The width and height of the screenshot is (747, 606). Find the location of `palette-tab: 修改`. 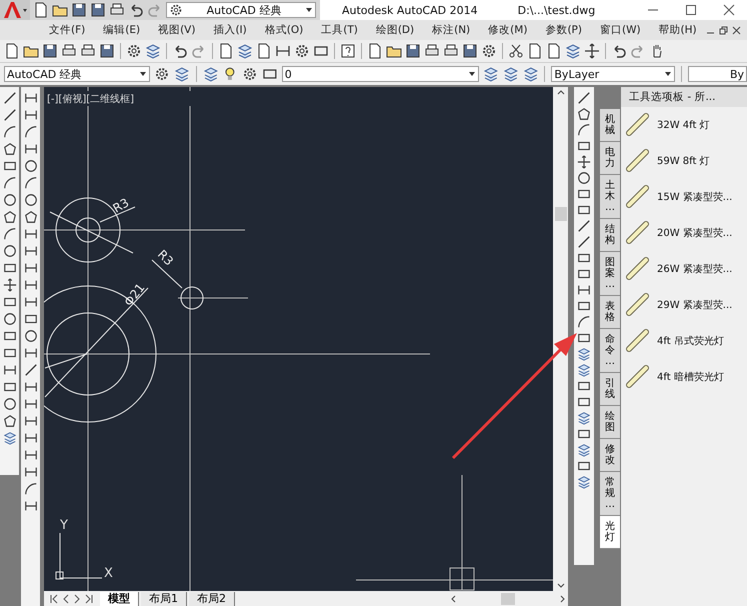

palette-tab: 修改 is located at coordinates (610, 455).